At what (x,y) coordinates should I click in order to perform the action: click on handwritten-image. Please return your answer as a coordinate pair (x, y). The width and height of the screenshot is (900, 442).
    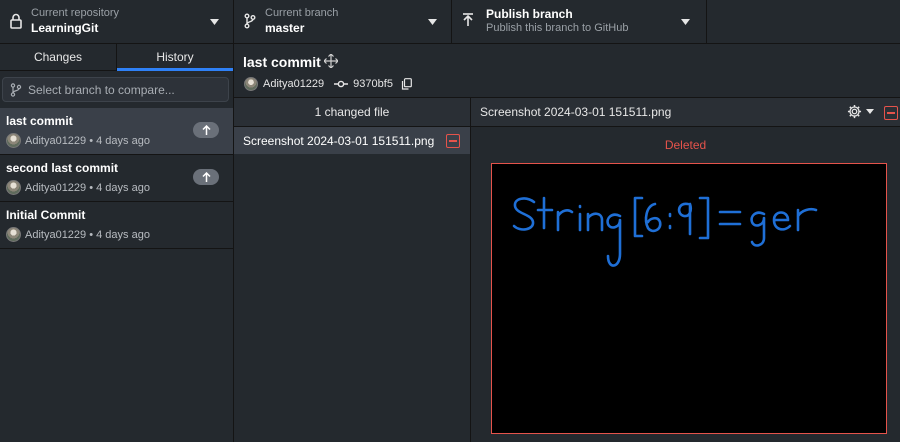
    Looking at the image, I should click on (665, 231).